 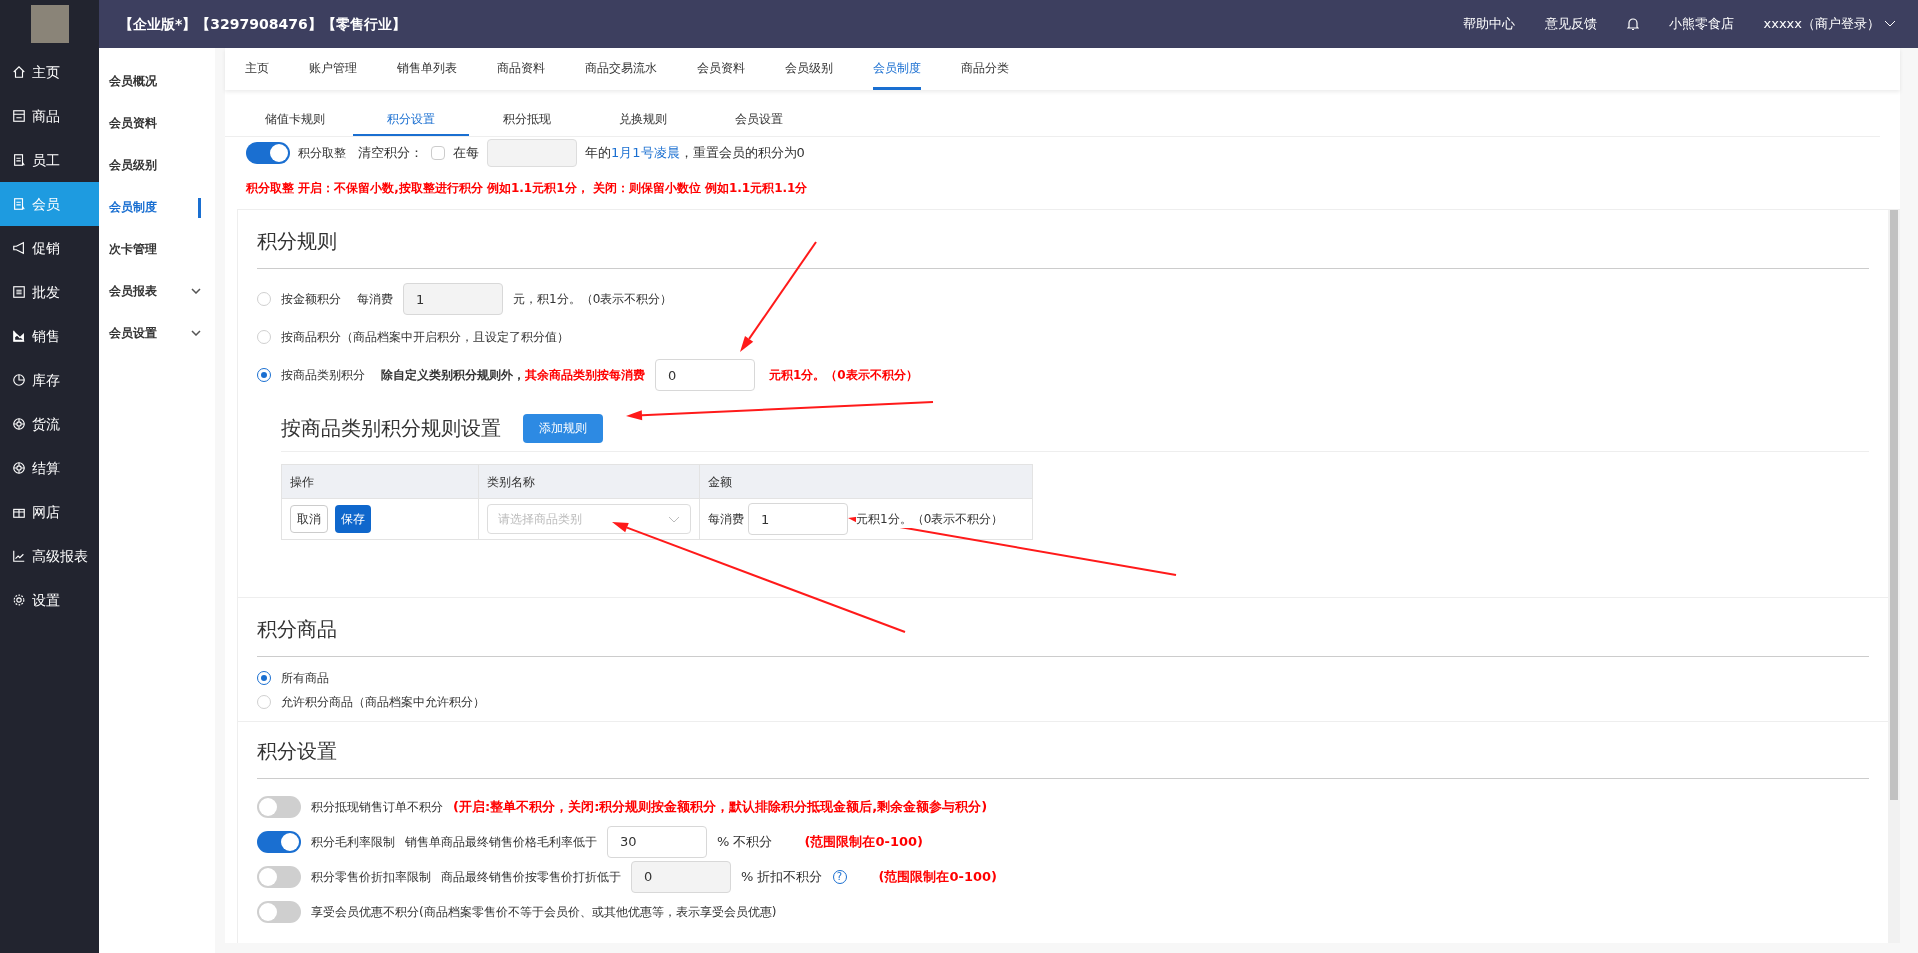 I want to click on top-tab: 账户管理, so click(x=333, y=74).